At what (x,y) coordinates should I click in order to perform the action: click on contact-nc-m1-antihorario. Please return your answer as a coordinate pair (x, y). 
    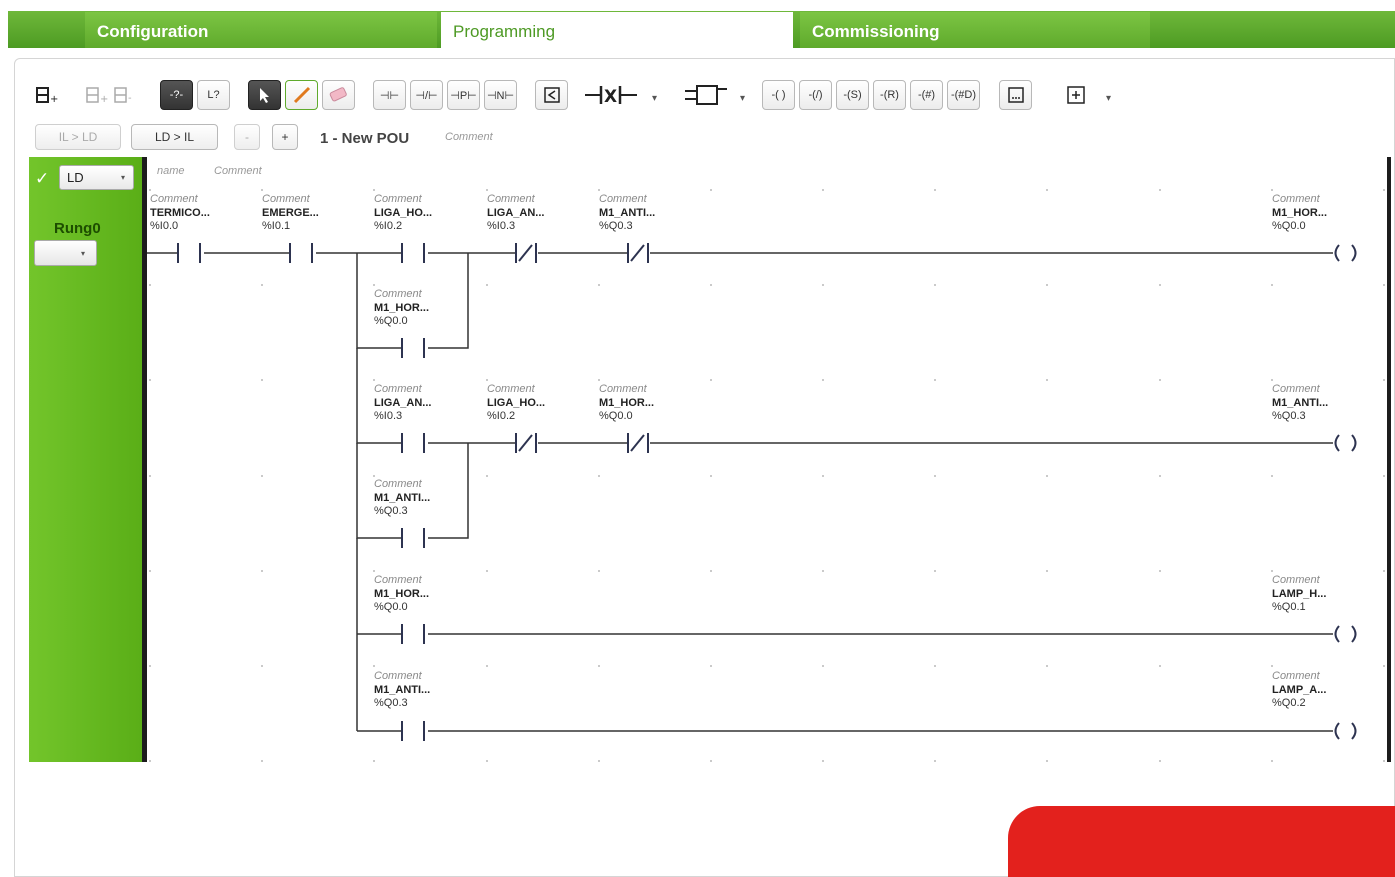
    Looking at the image, I should click on (638, 253).